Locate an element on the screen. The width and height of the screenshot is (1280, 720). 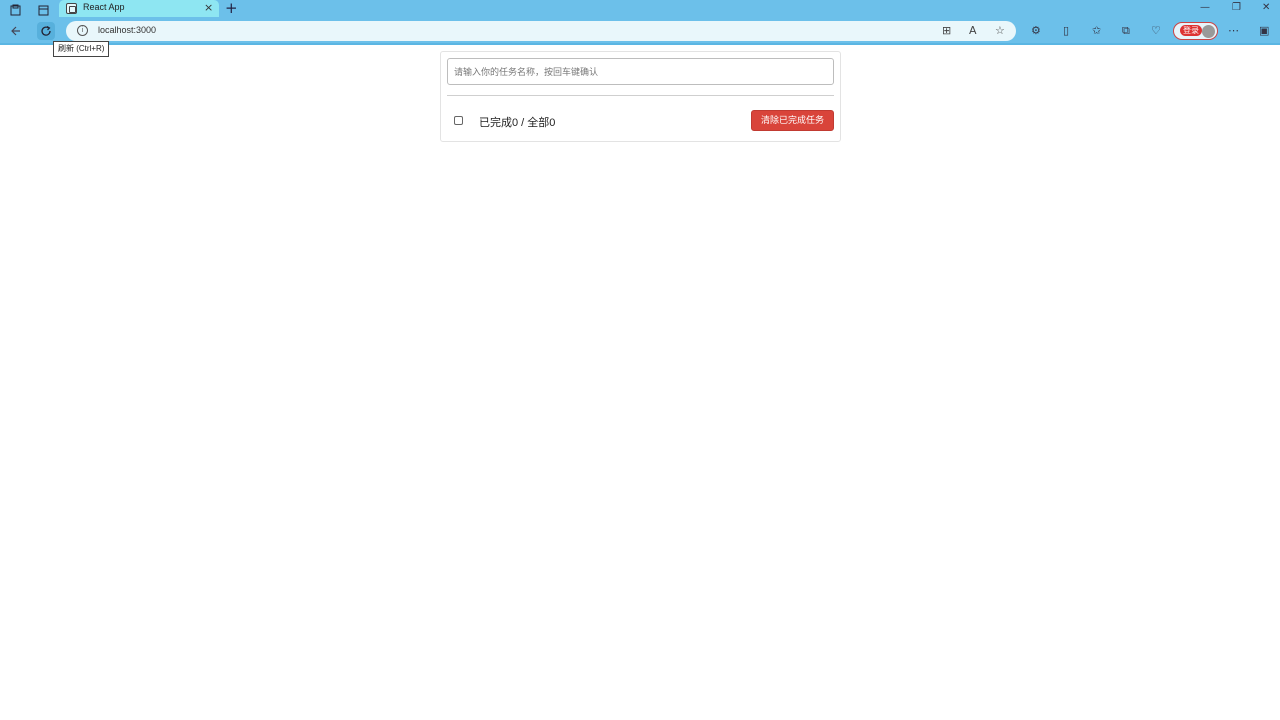
browser-toolbar: i localhost:3000 ⊞ A ☆ ⚙ ▯ ✩ ⧉ ♡ 登录 ⋯ ▣ is located at coordinates (640, 31).